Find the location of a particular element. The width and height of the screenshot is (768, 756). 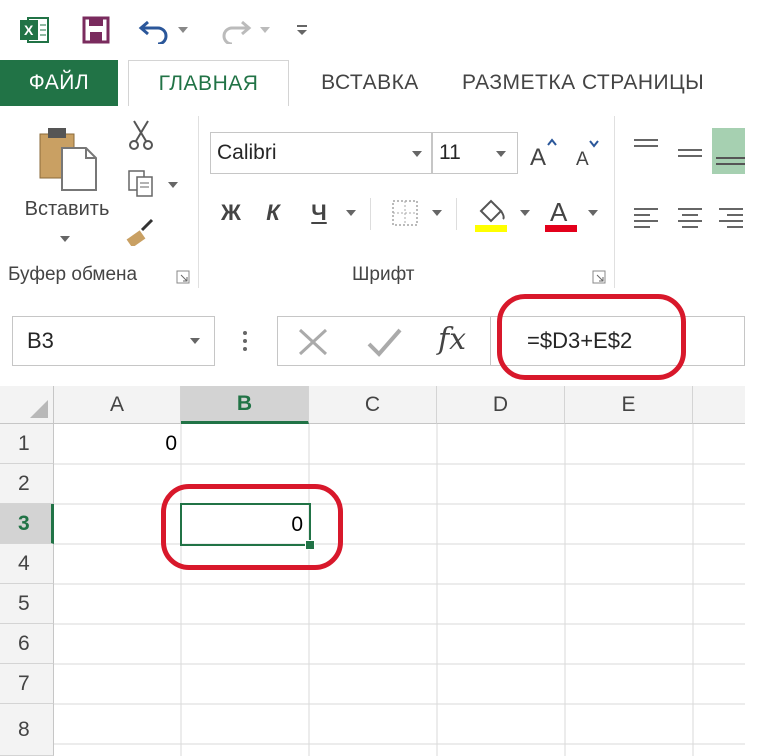

page-margin is located at coordinates (756, 378).